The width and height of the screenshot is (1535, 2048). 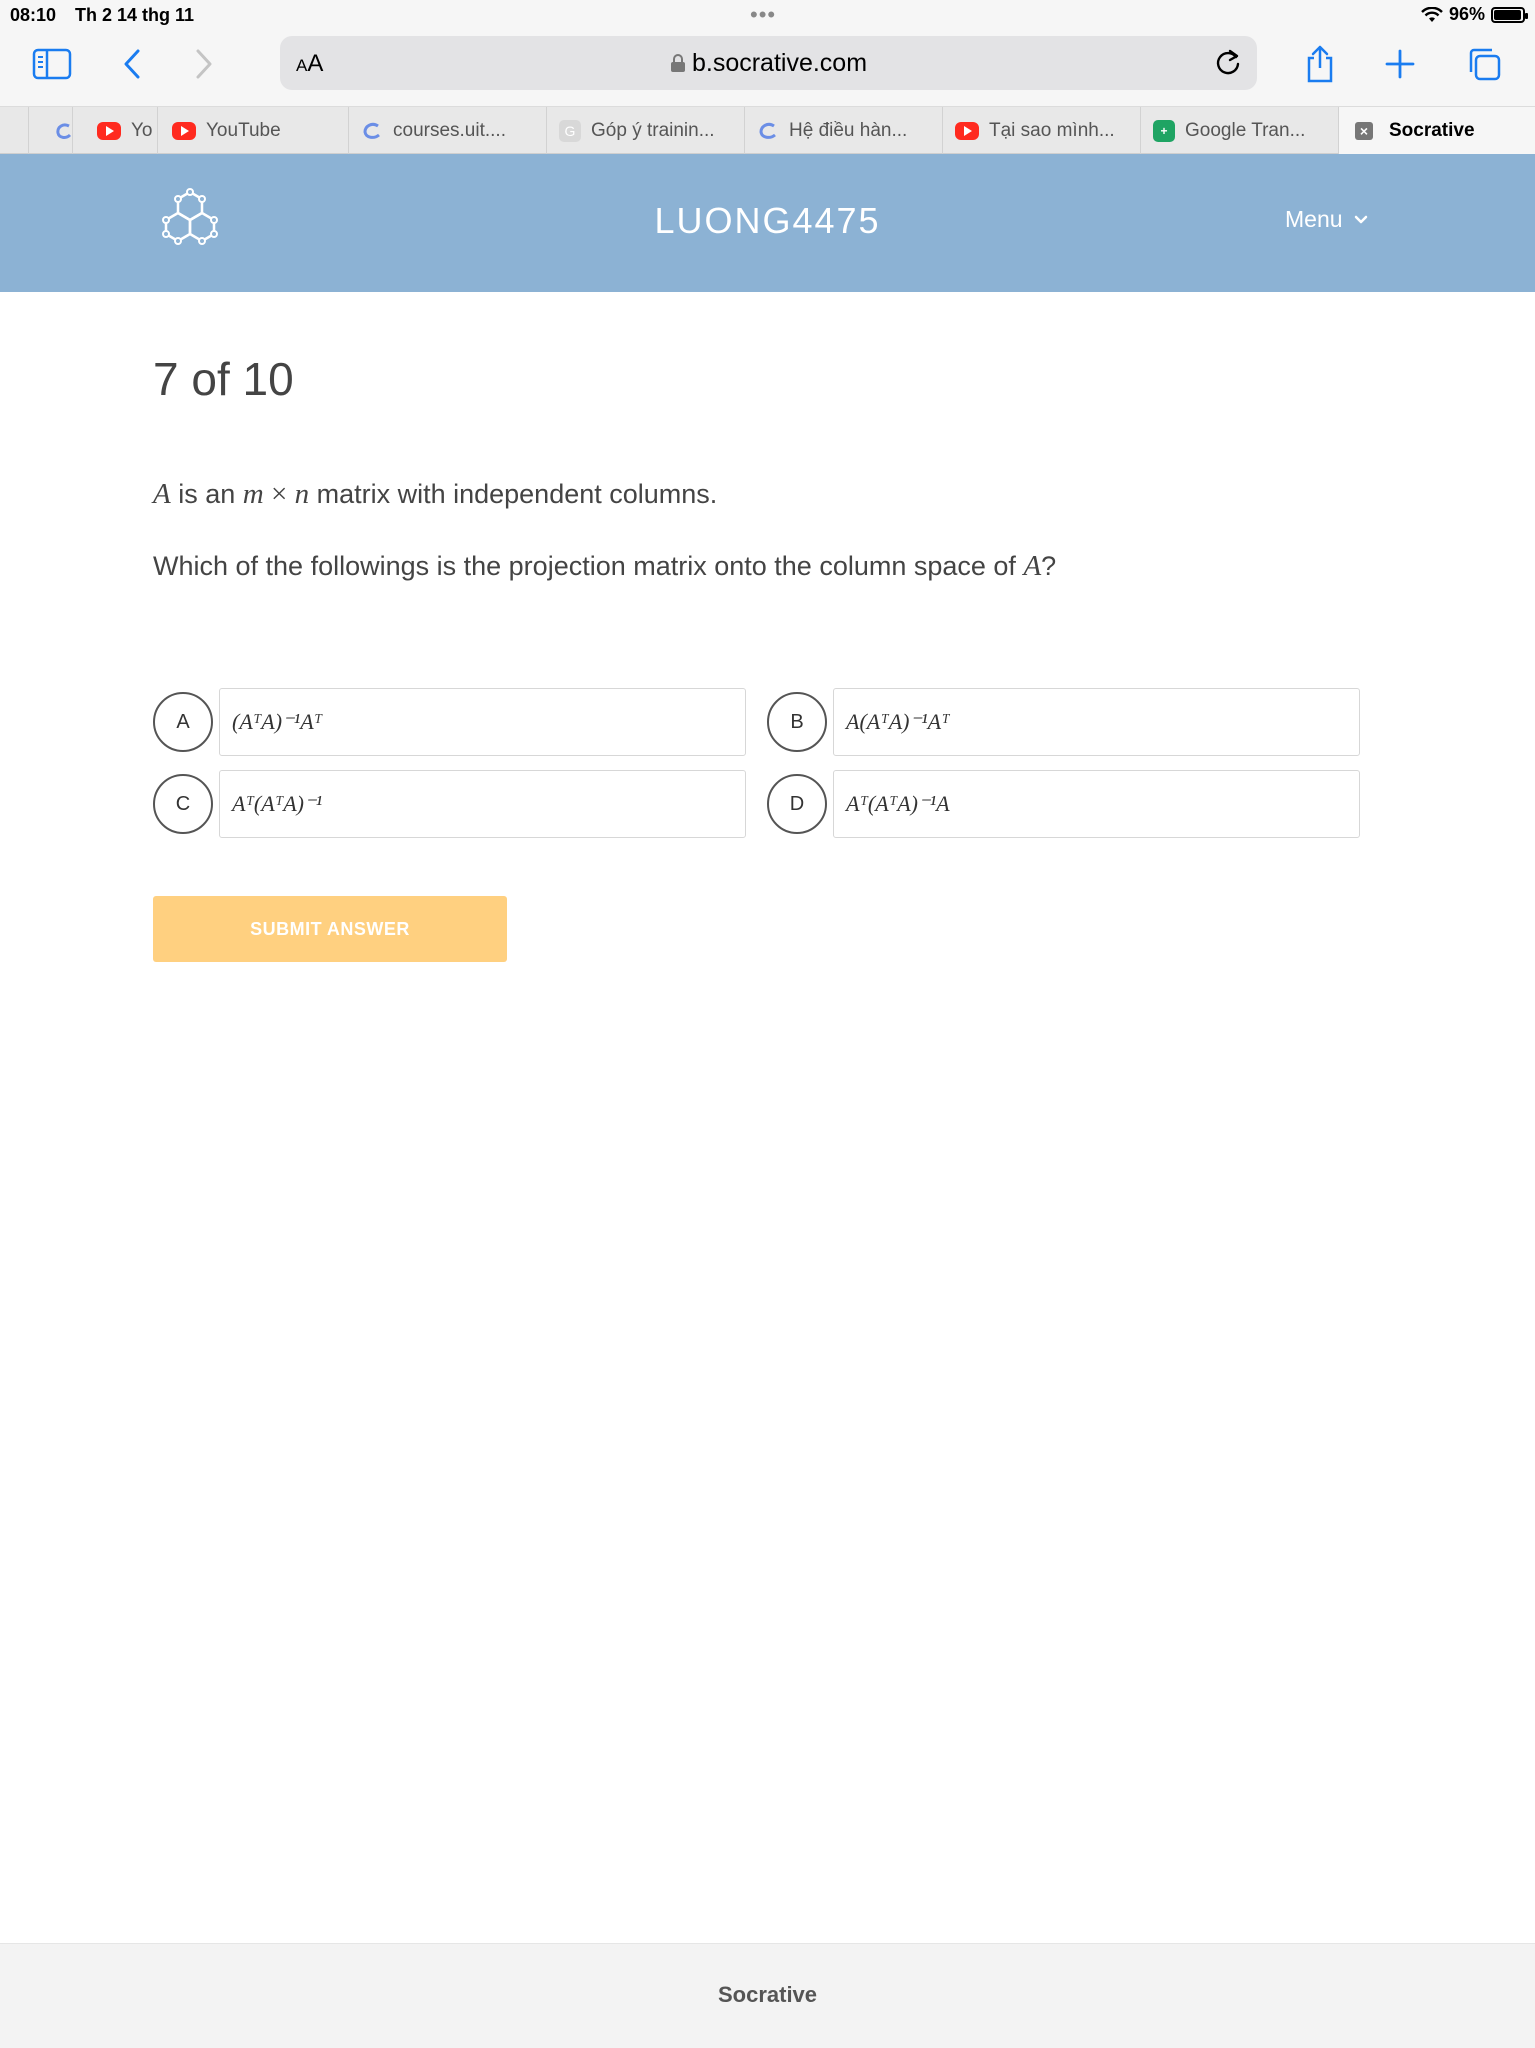 I want to click on tabs-overview-icon, so click(x=1484, y=64).